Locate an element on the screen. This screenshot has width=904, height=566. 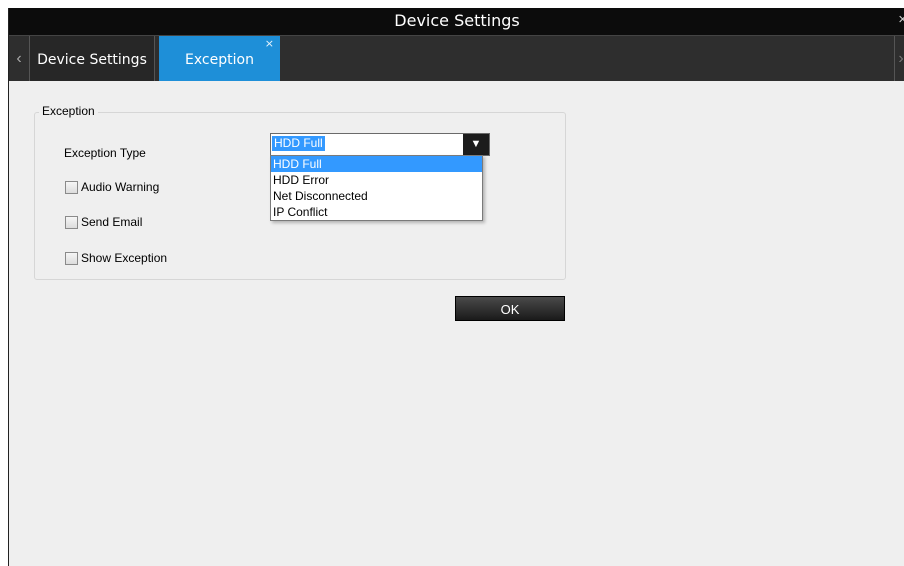
show-exception-label: Show Exception is located at coordinates (124, 258).